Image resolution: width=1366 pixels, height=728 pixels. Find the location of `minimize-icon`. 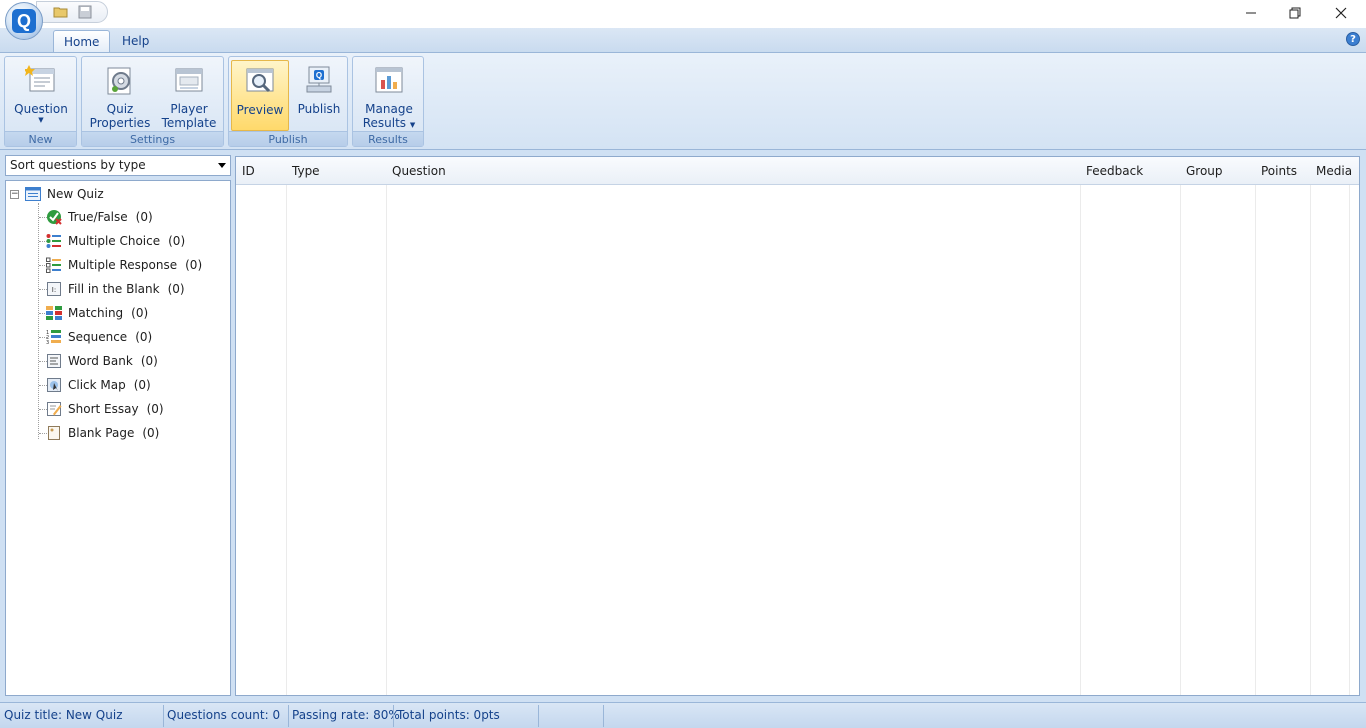

minimize-icon is located at coordinates (1251, 13).